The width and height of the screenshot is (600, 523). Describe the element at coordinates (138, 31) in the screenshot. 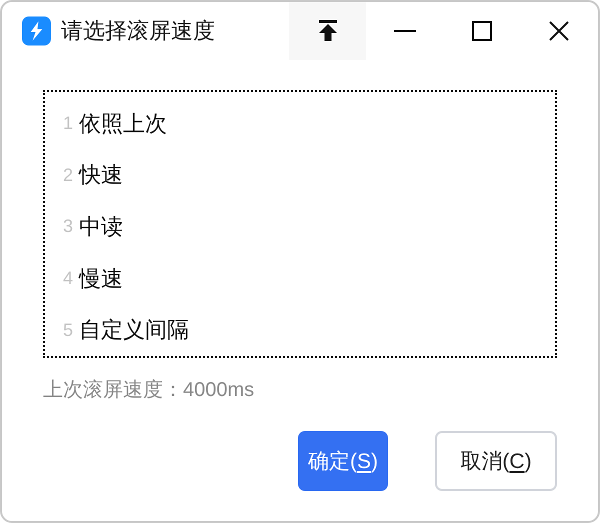

I see `window-title: 请选择滚屏速度` at that location.